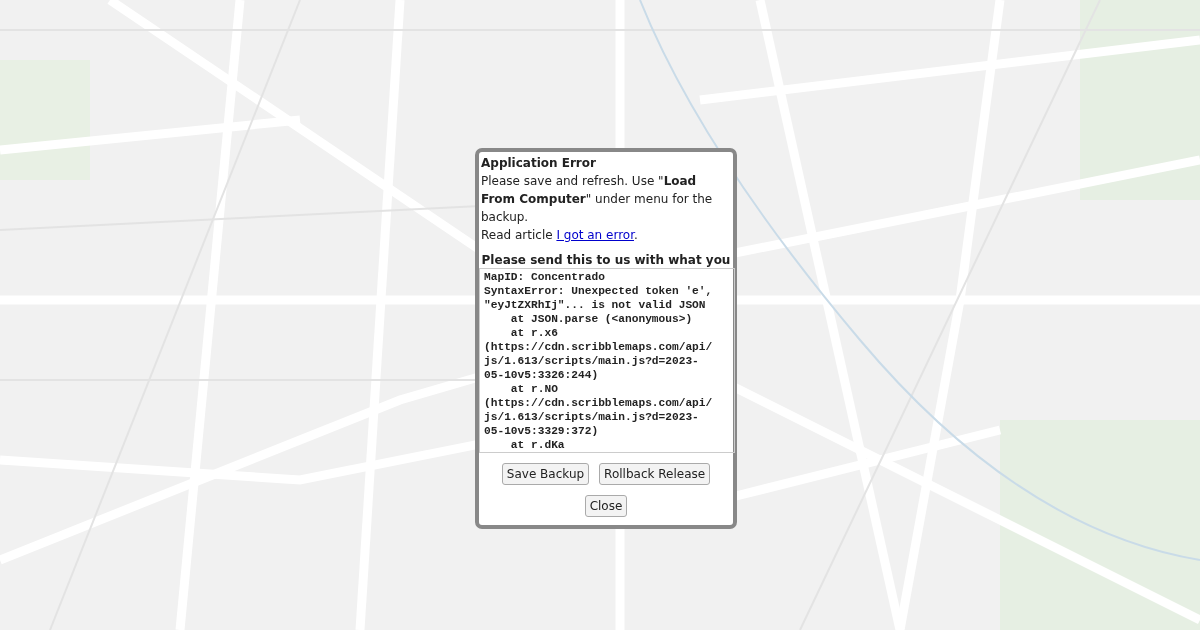  What do you see at coordinates (597, 199) in the screenshot?
I see `error-message: Please save and refresh. Use "Load From Computer" under menu for the backup.` at bounding box center [597, 199].